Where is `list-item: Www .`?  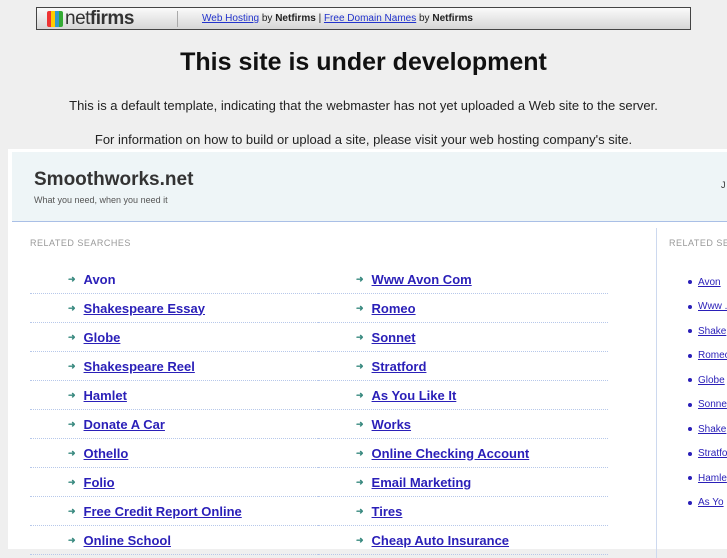 list-item: Www . is located at coordinates (707, 307).